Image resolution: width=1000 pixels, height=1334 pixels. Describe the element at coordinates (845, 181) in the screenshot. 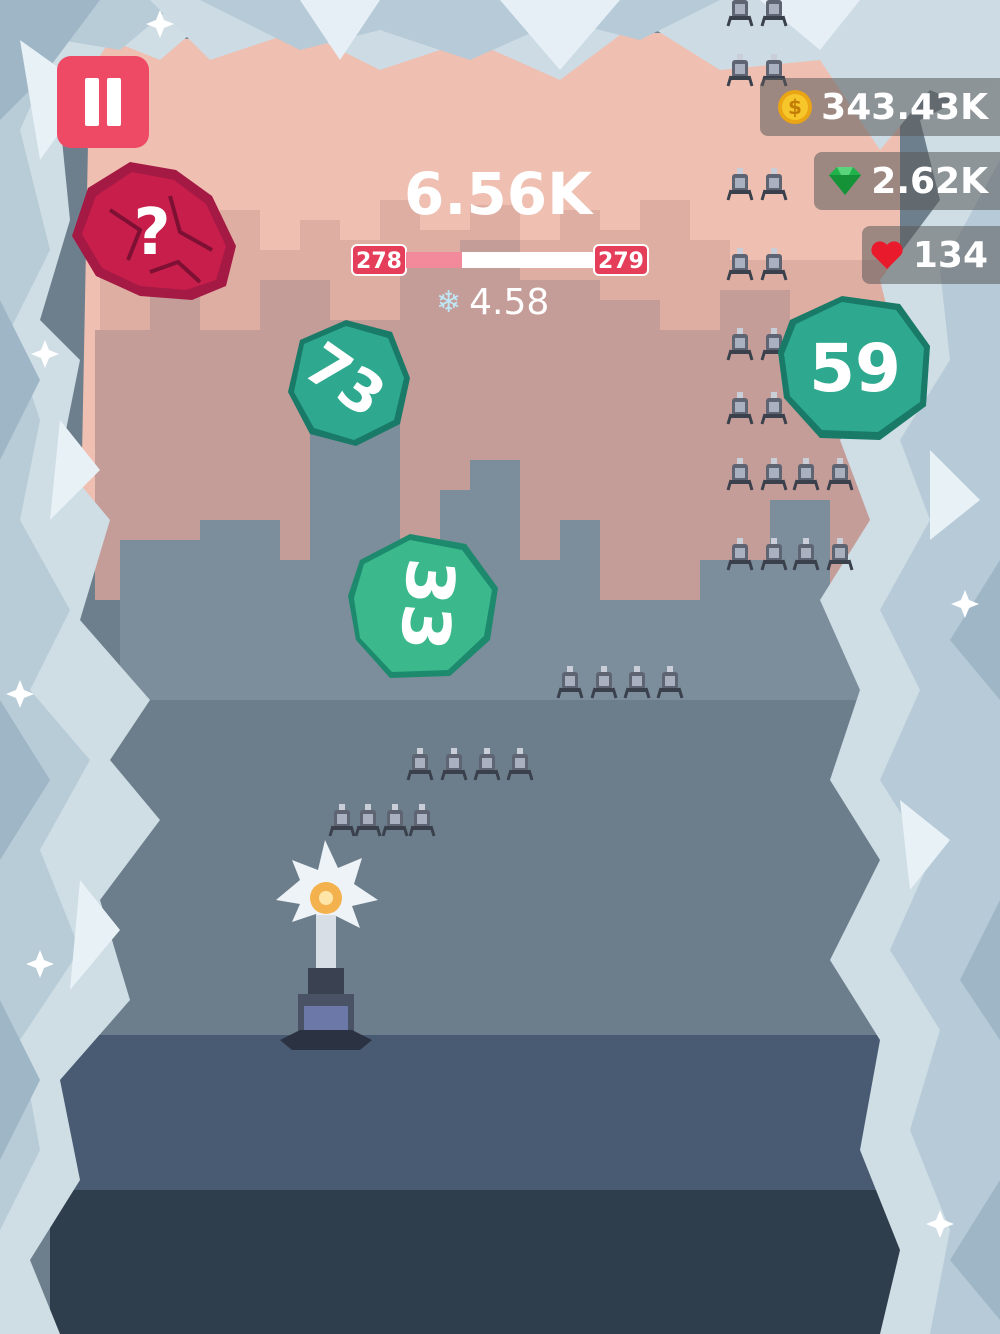

I see `gem-icon` at that location.